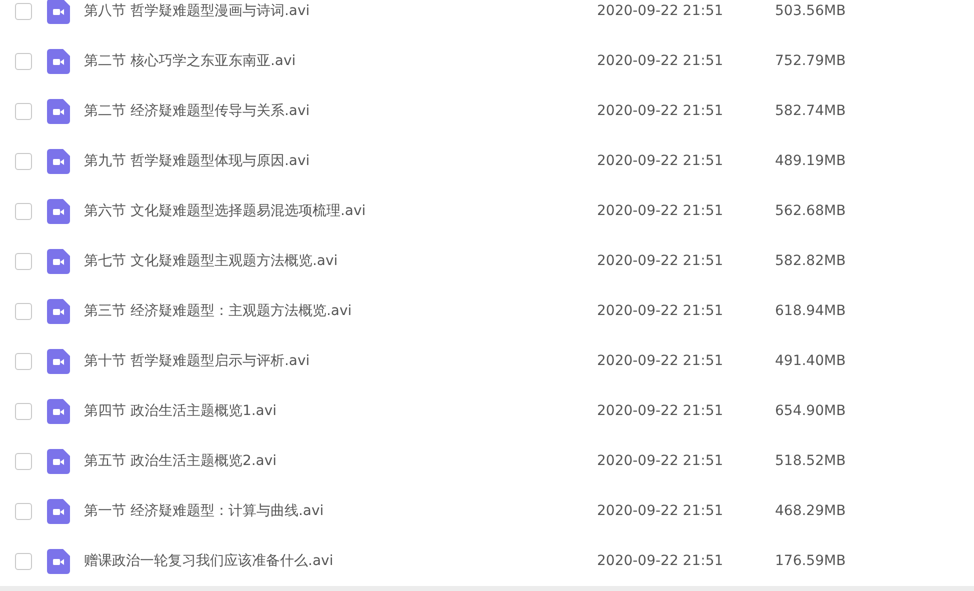 Image resolution: width=974 pixels, height=591 pixels. Describe the element at coordinates (810, 561) in the screenshot. I see `file-size: 176.59MB` at that location.